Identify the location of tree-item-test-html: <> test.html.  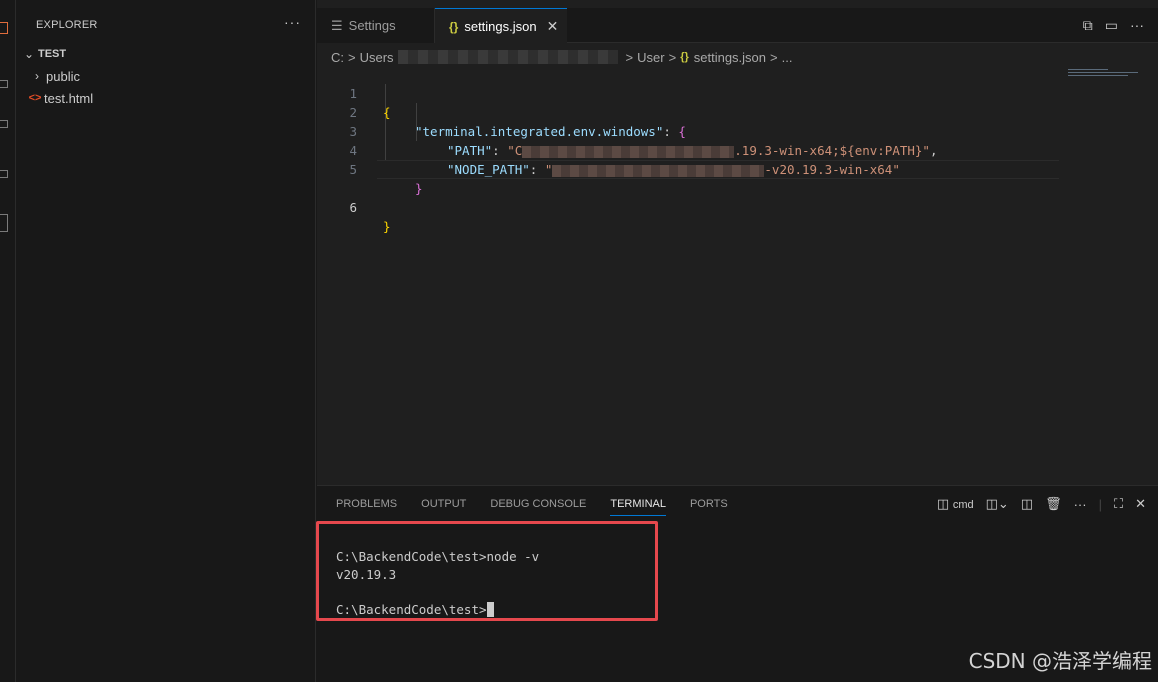
(165, 98).